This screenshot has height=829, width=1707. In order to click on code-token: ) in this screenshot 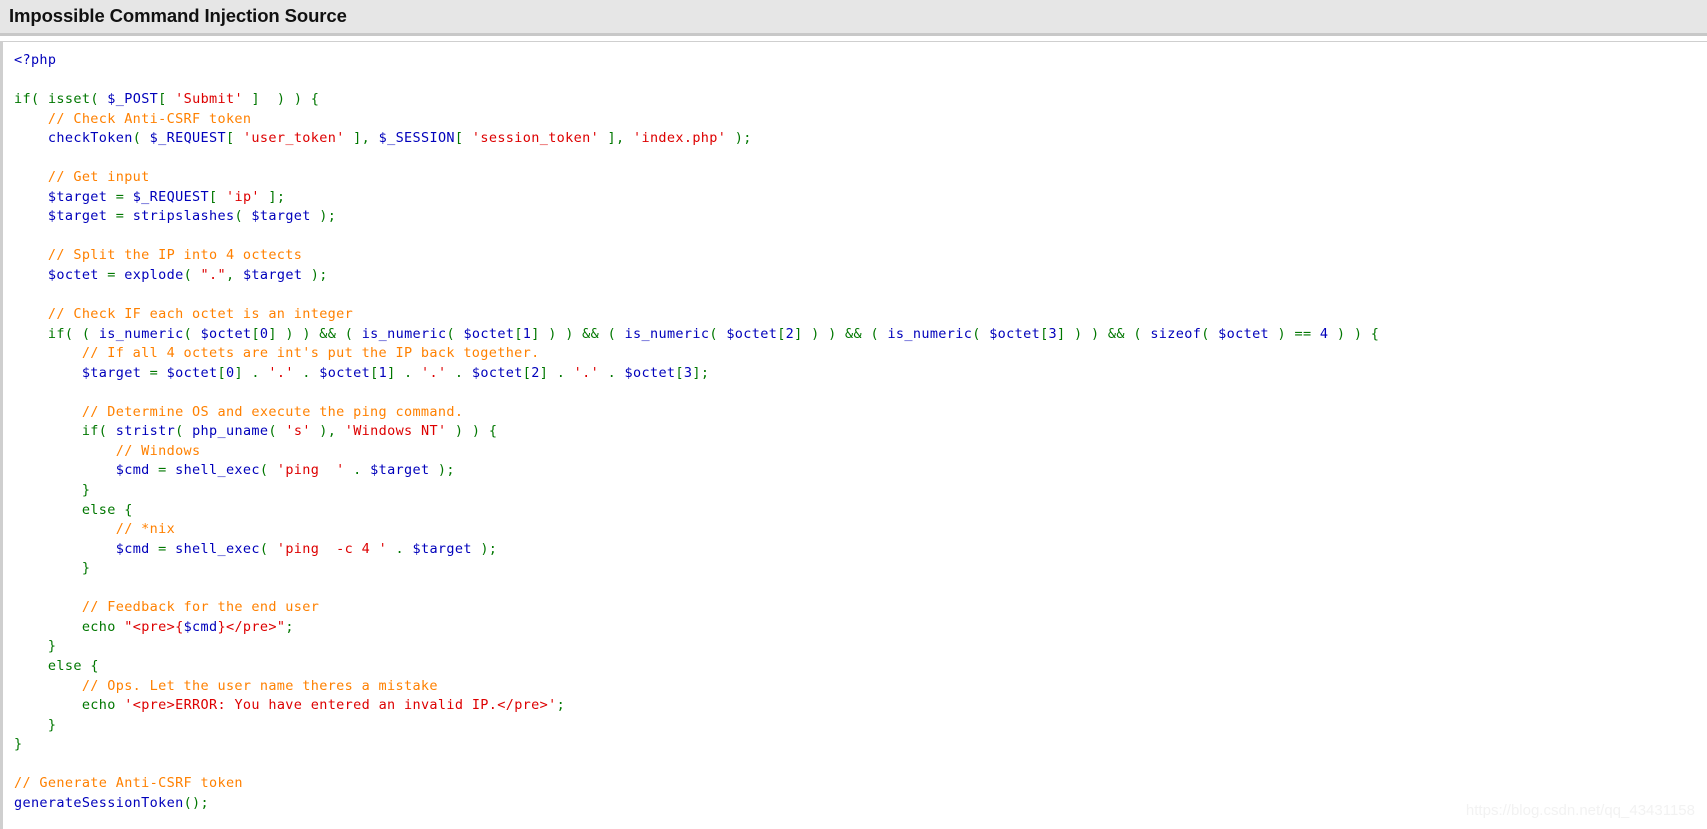, I will do `click(1282, 333)`.